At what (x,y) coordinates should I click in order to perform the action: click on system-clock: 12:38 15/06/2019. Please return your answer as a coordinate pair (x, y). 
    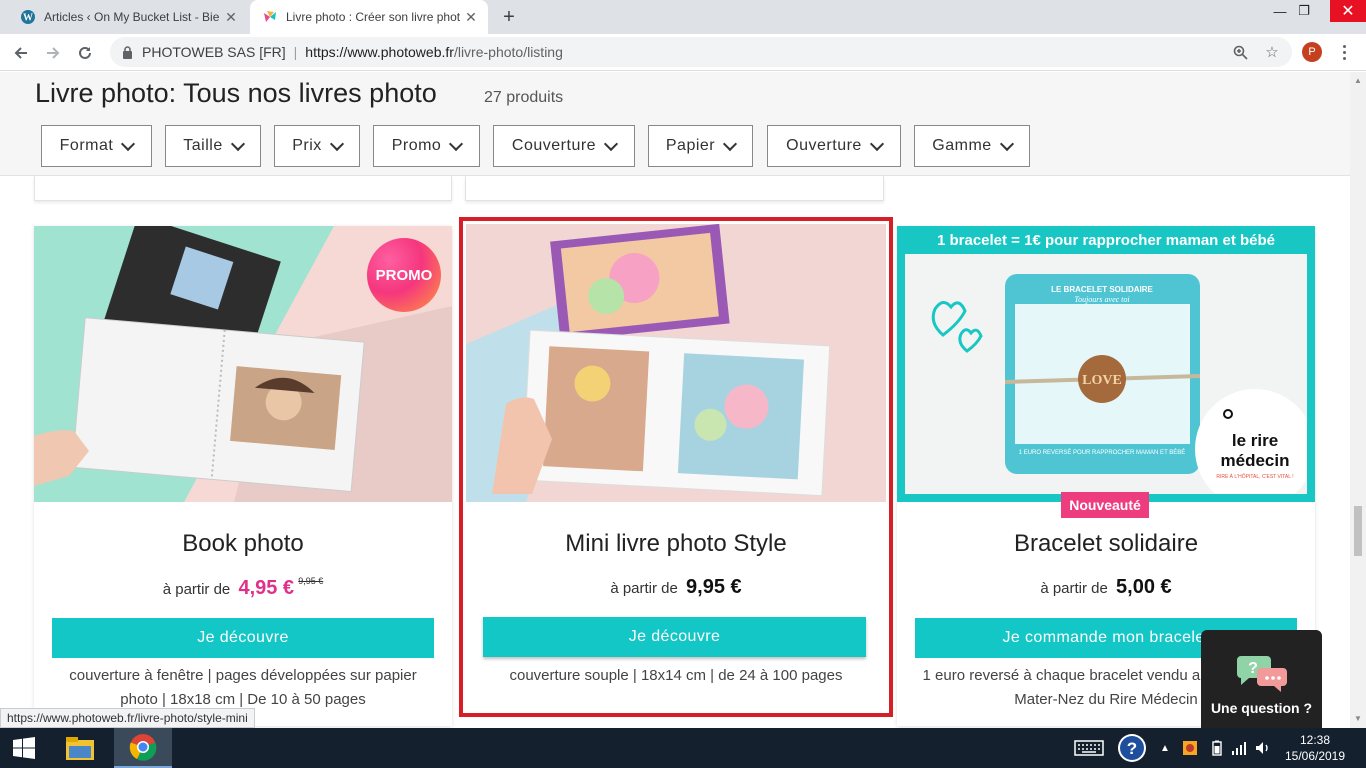
    Looking at the image, I should click on (1315, 748).